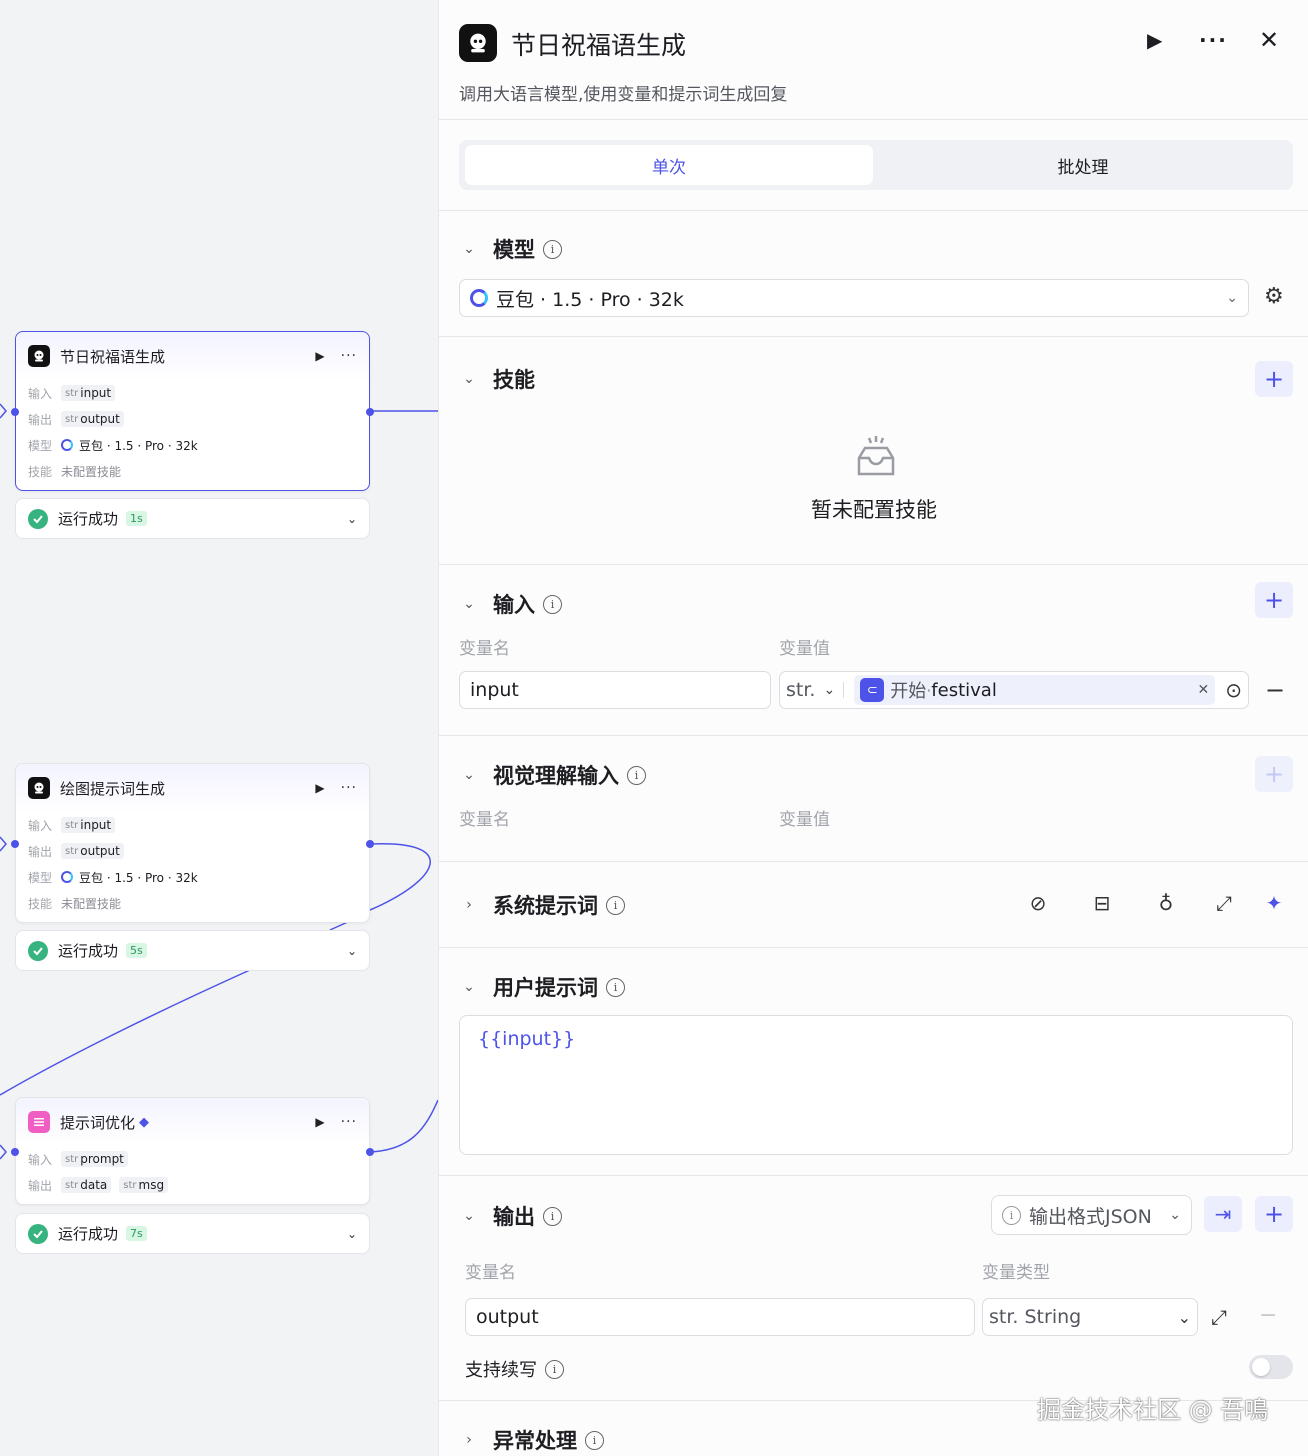 The image size is (1308, 1456). Describe the element at coordinates (1154, 40) in the screenshot. I see `run-icon: ▶` at that location.